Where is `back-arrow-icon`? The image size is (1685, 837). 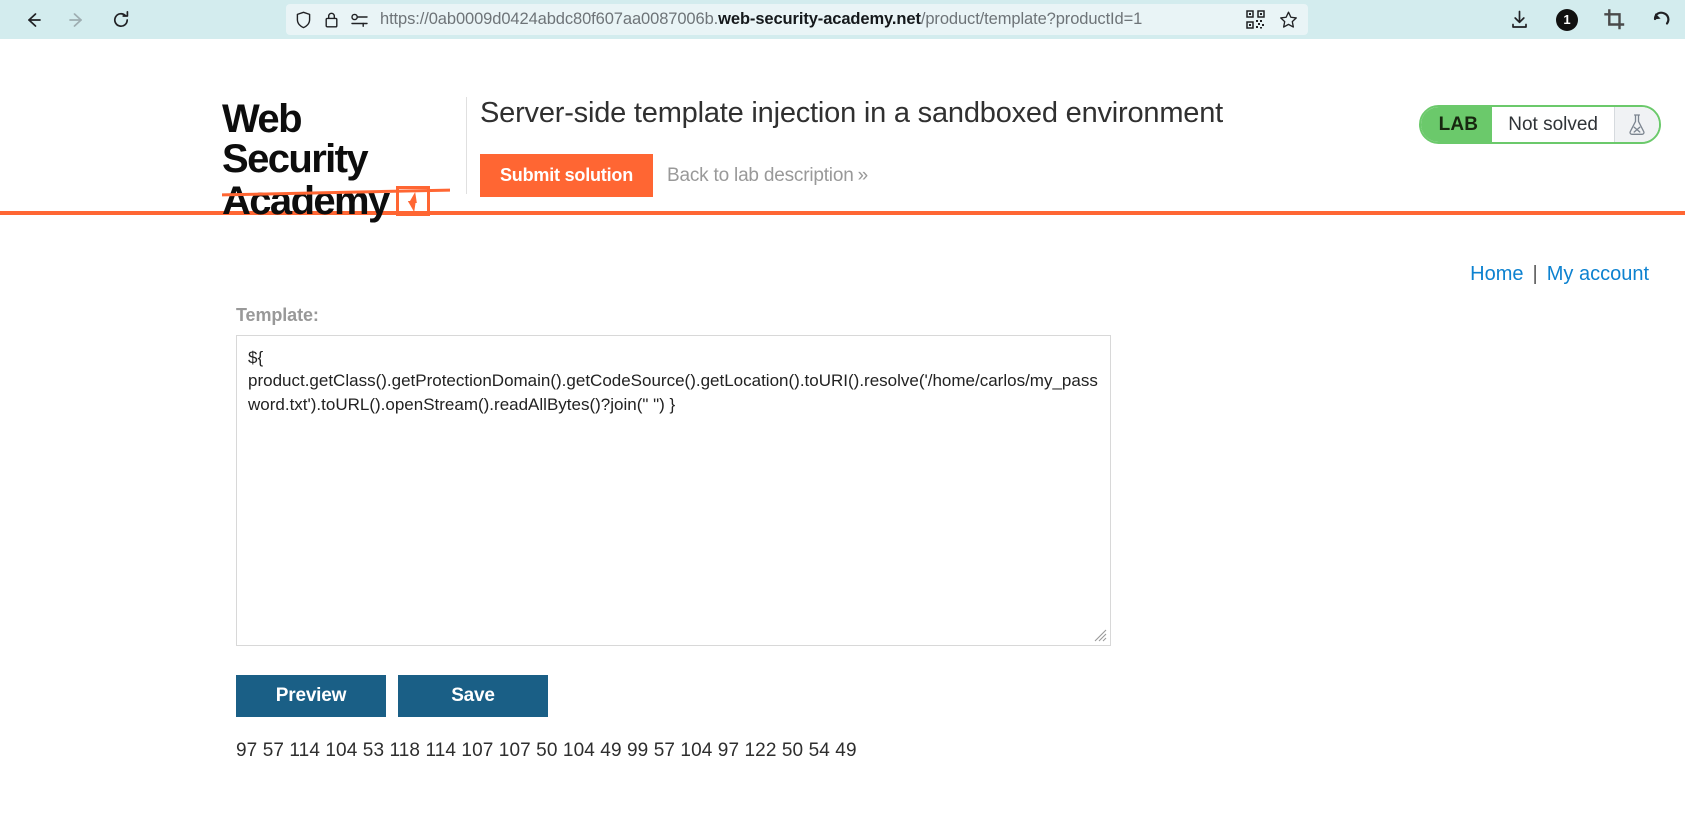
back-arrow-icon is located at coordinates (33, 20).